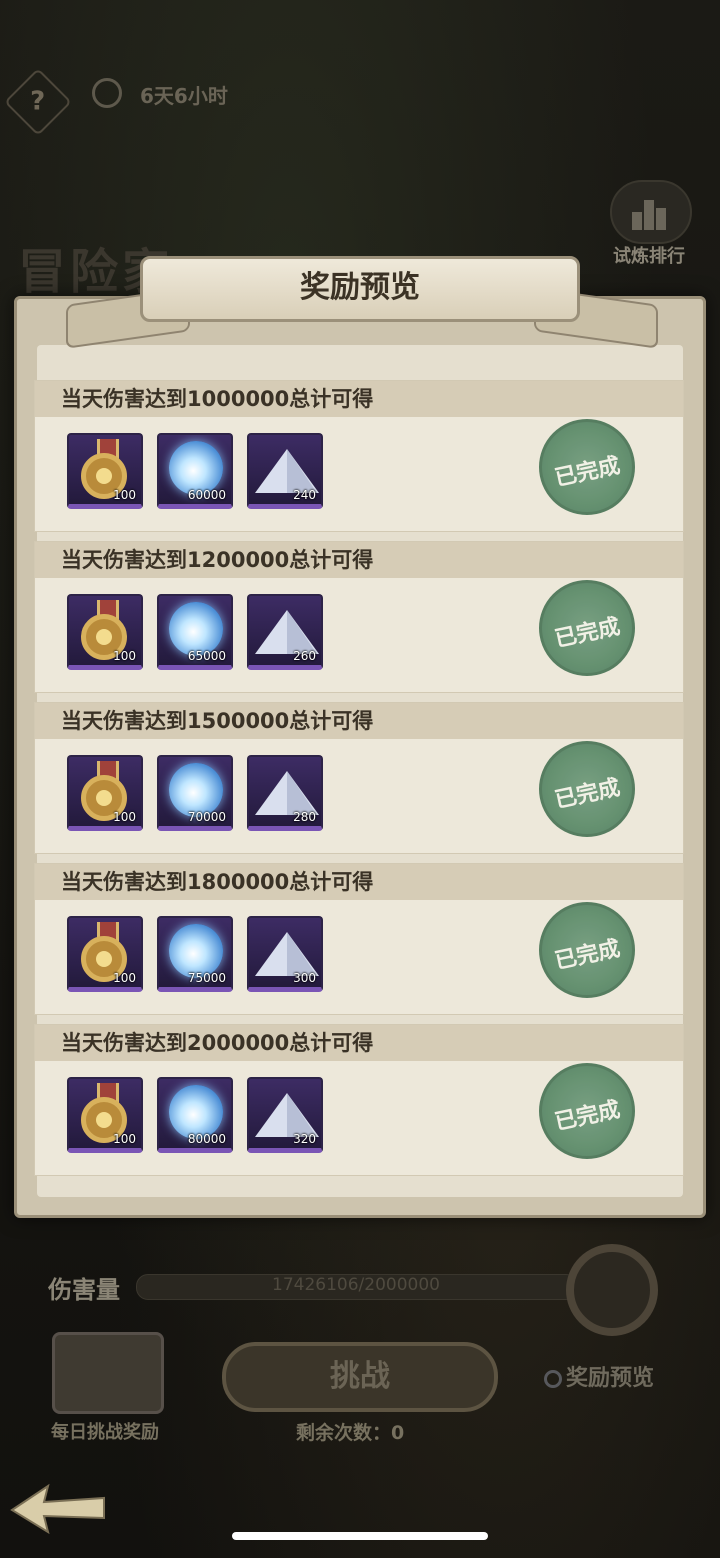 Image resolution: width=720 pixels, height=1558 pixels. I want to click on reward-qty: 320, so click(304, 1139).